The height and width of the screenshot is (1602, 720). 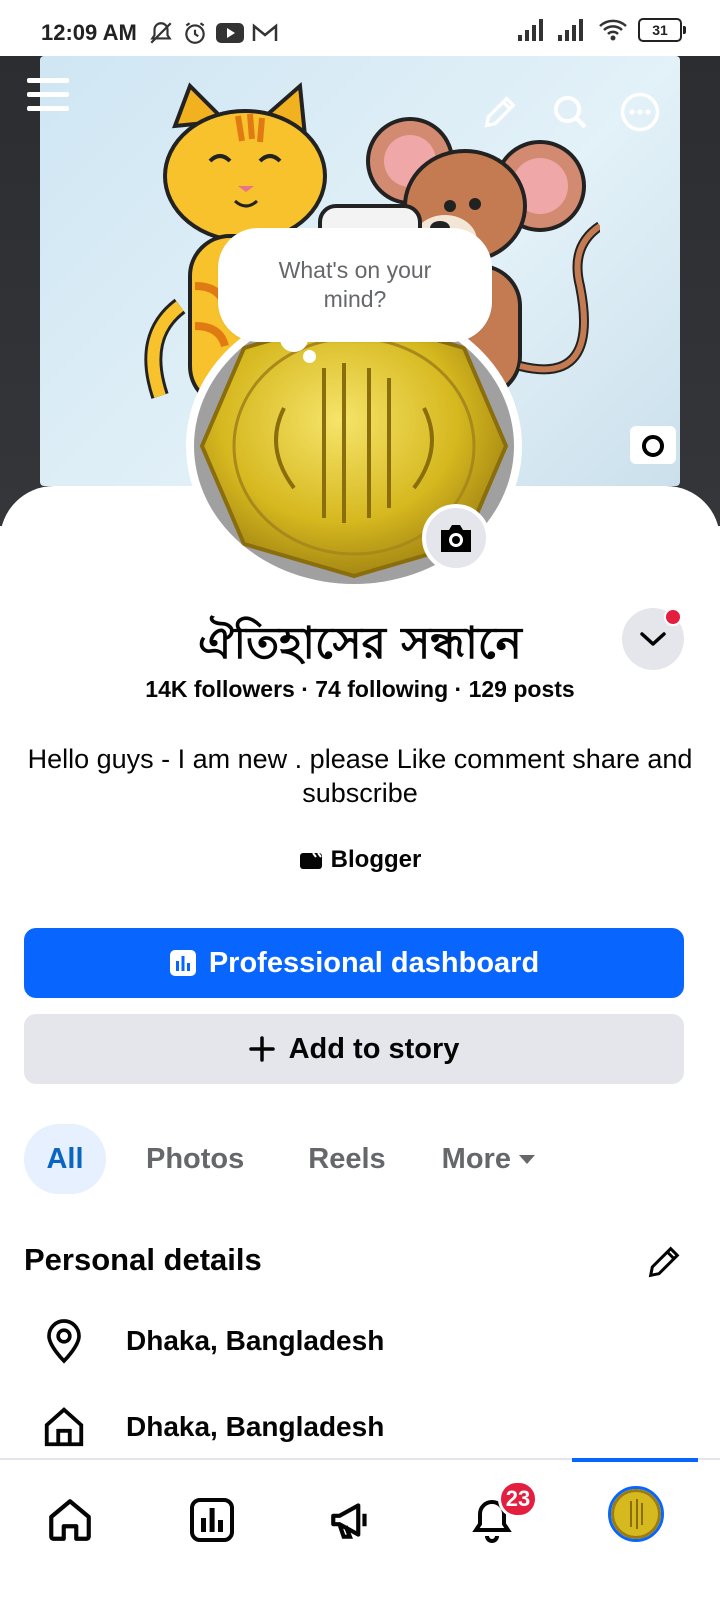 What do you see at coordinates (530, 30) in the screenshot?
I see `signal-icon` at bounding box center [530, 30].